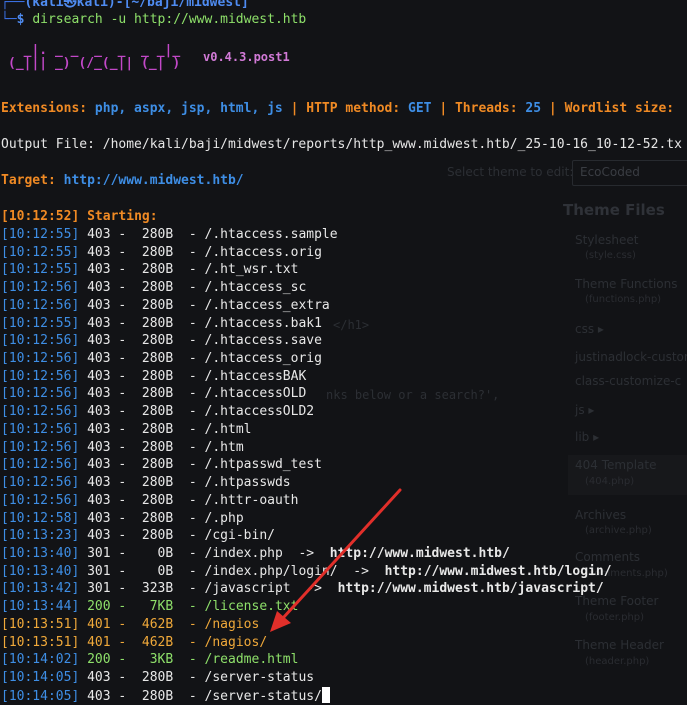 Image resolution: width=687 pixels, height=705 pixels. I want to click on red-arrow-annotation, so click(336, 560).